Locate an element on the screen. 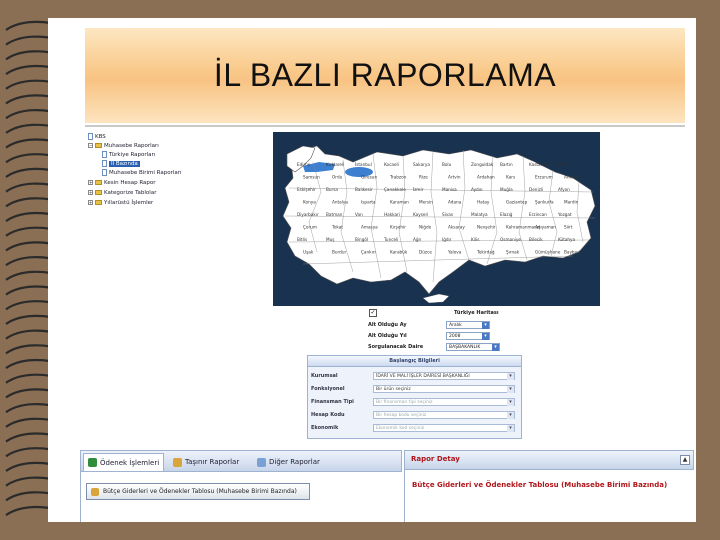 The image size is (720, 540). province-label: Tokat is located at coordinates (337, 227).